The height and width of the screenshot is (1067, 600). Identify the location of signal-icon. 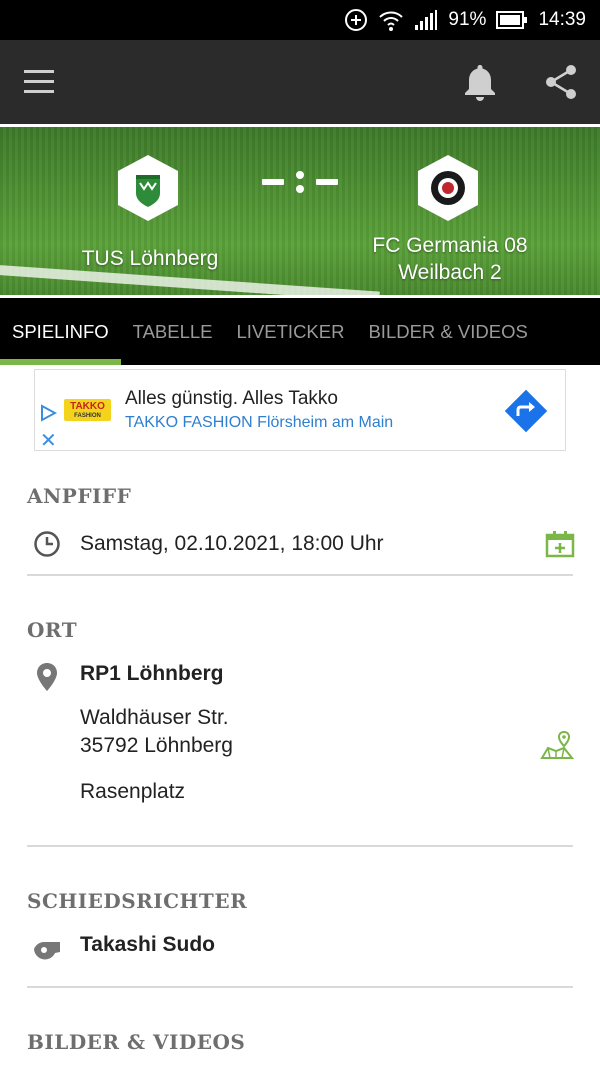
(426, 20).